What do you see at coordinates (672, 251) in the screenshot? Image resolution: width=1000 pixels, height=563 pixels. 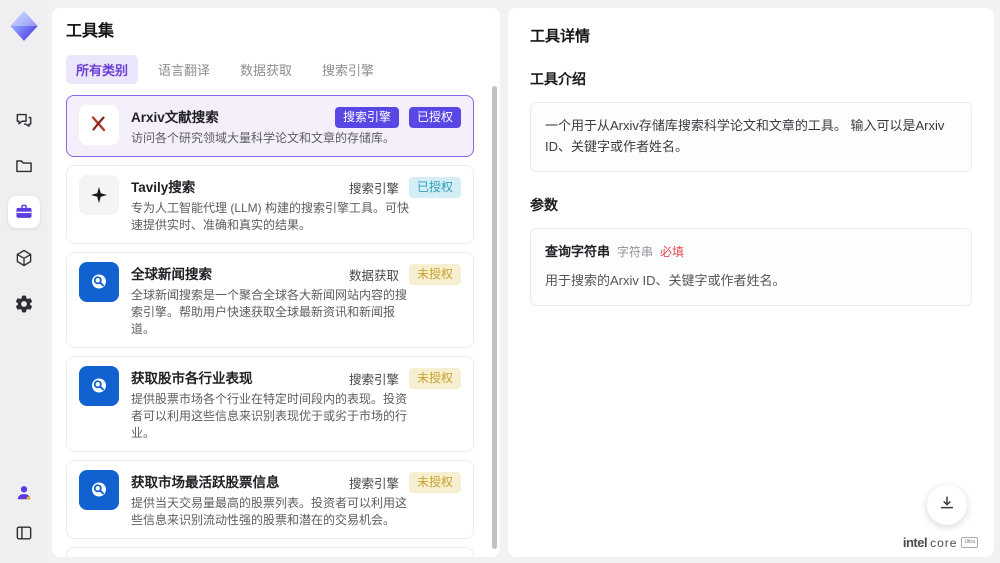 I see `param-required-badge: 必填` at bounding box center [672, 251].